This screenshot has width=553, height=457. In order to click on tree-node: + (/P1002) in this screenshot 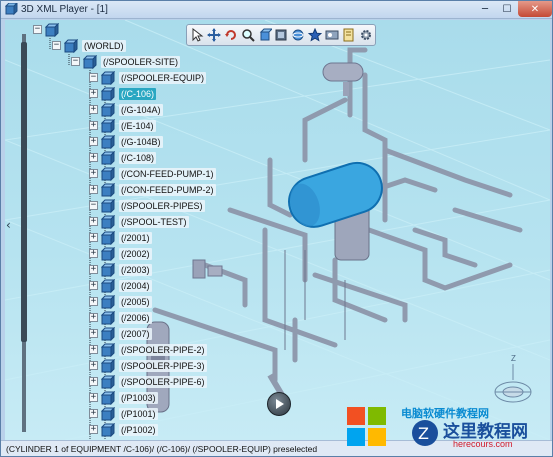, I will do `click(123, 429)`.